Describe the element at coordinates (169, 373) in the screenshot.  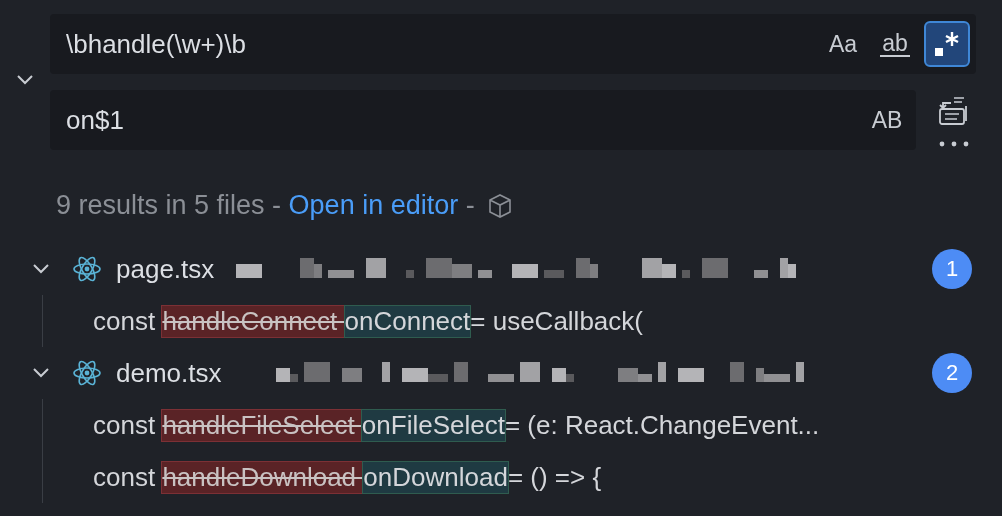
I see `file-name: demo.tsx` at that location.